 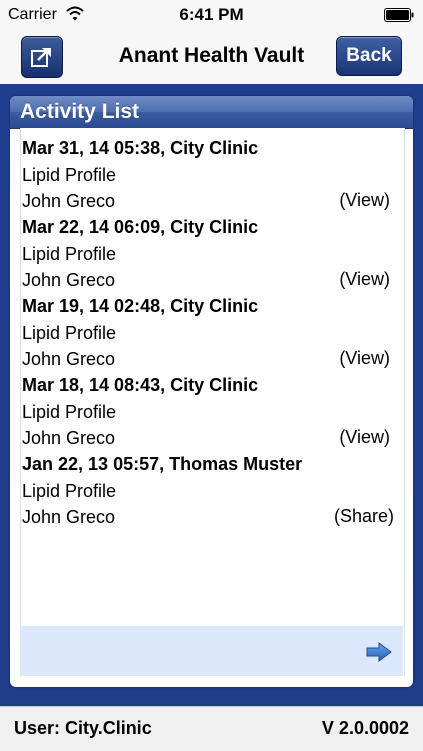 I want to click on back-button: Back, so click(x=369, y=56).